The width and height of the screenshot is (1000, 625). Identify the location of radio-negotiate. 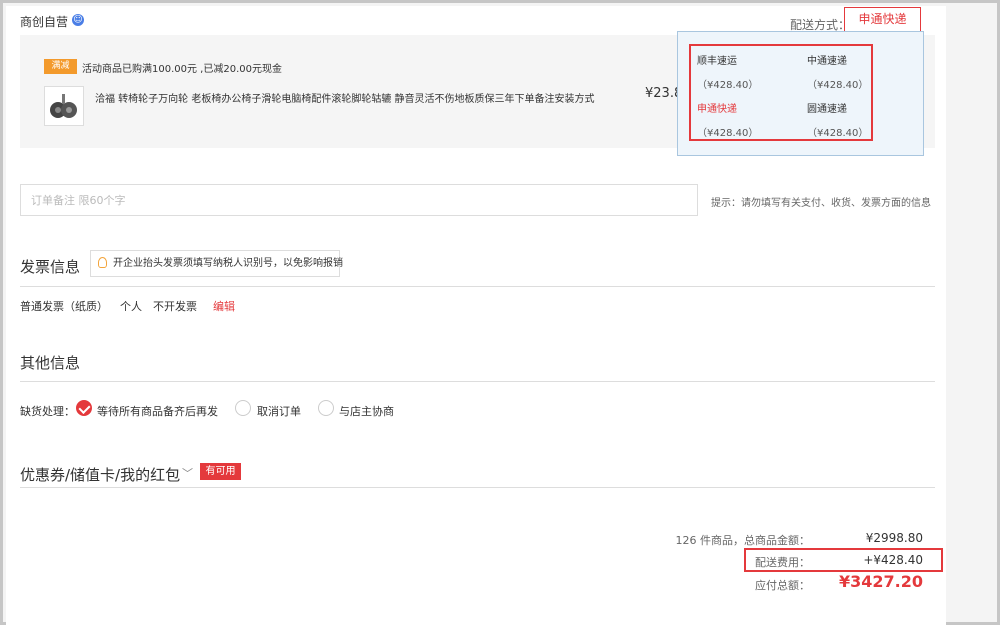
(326, 408).